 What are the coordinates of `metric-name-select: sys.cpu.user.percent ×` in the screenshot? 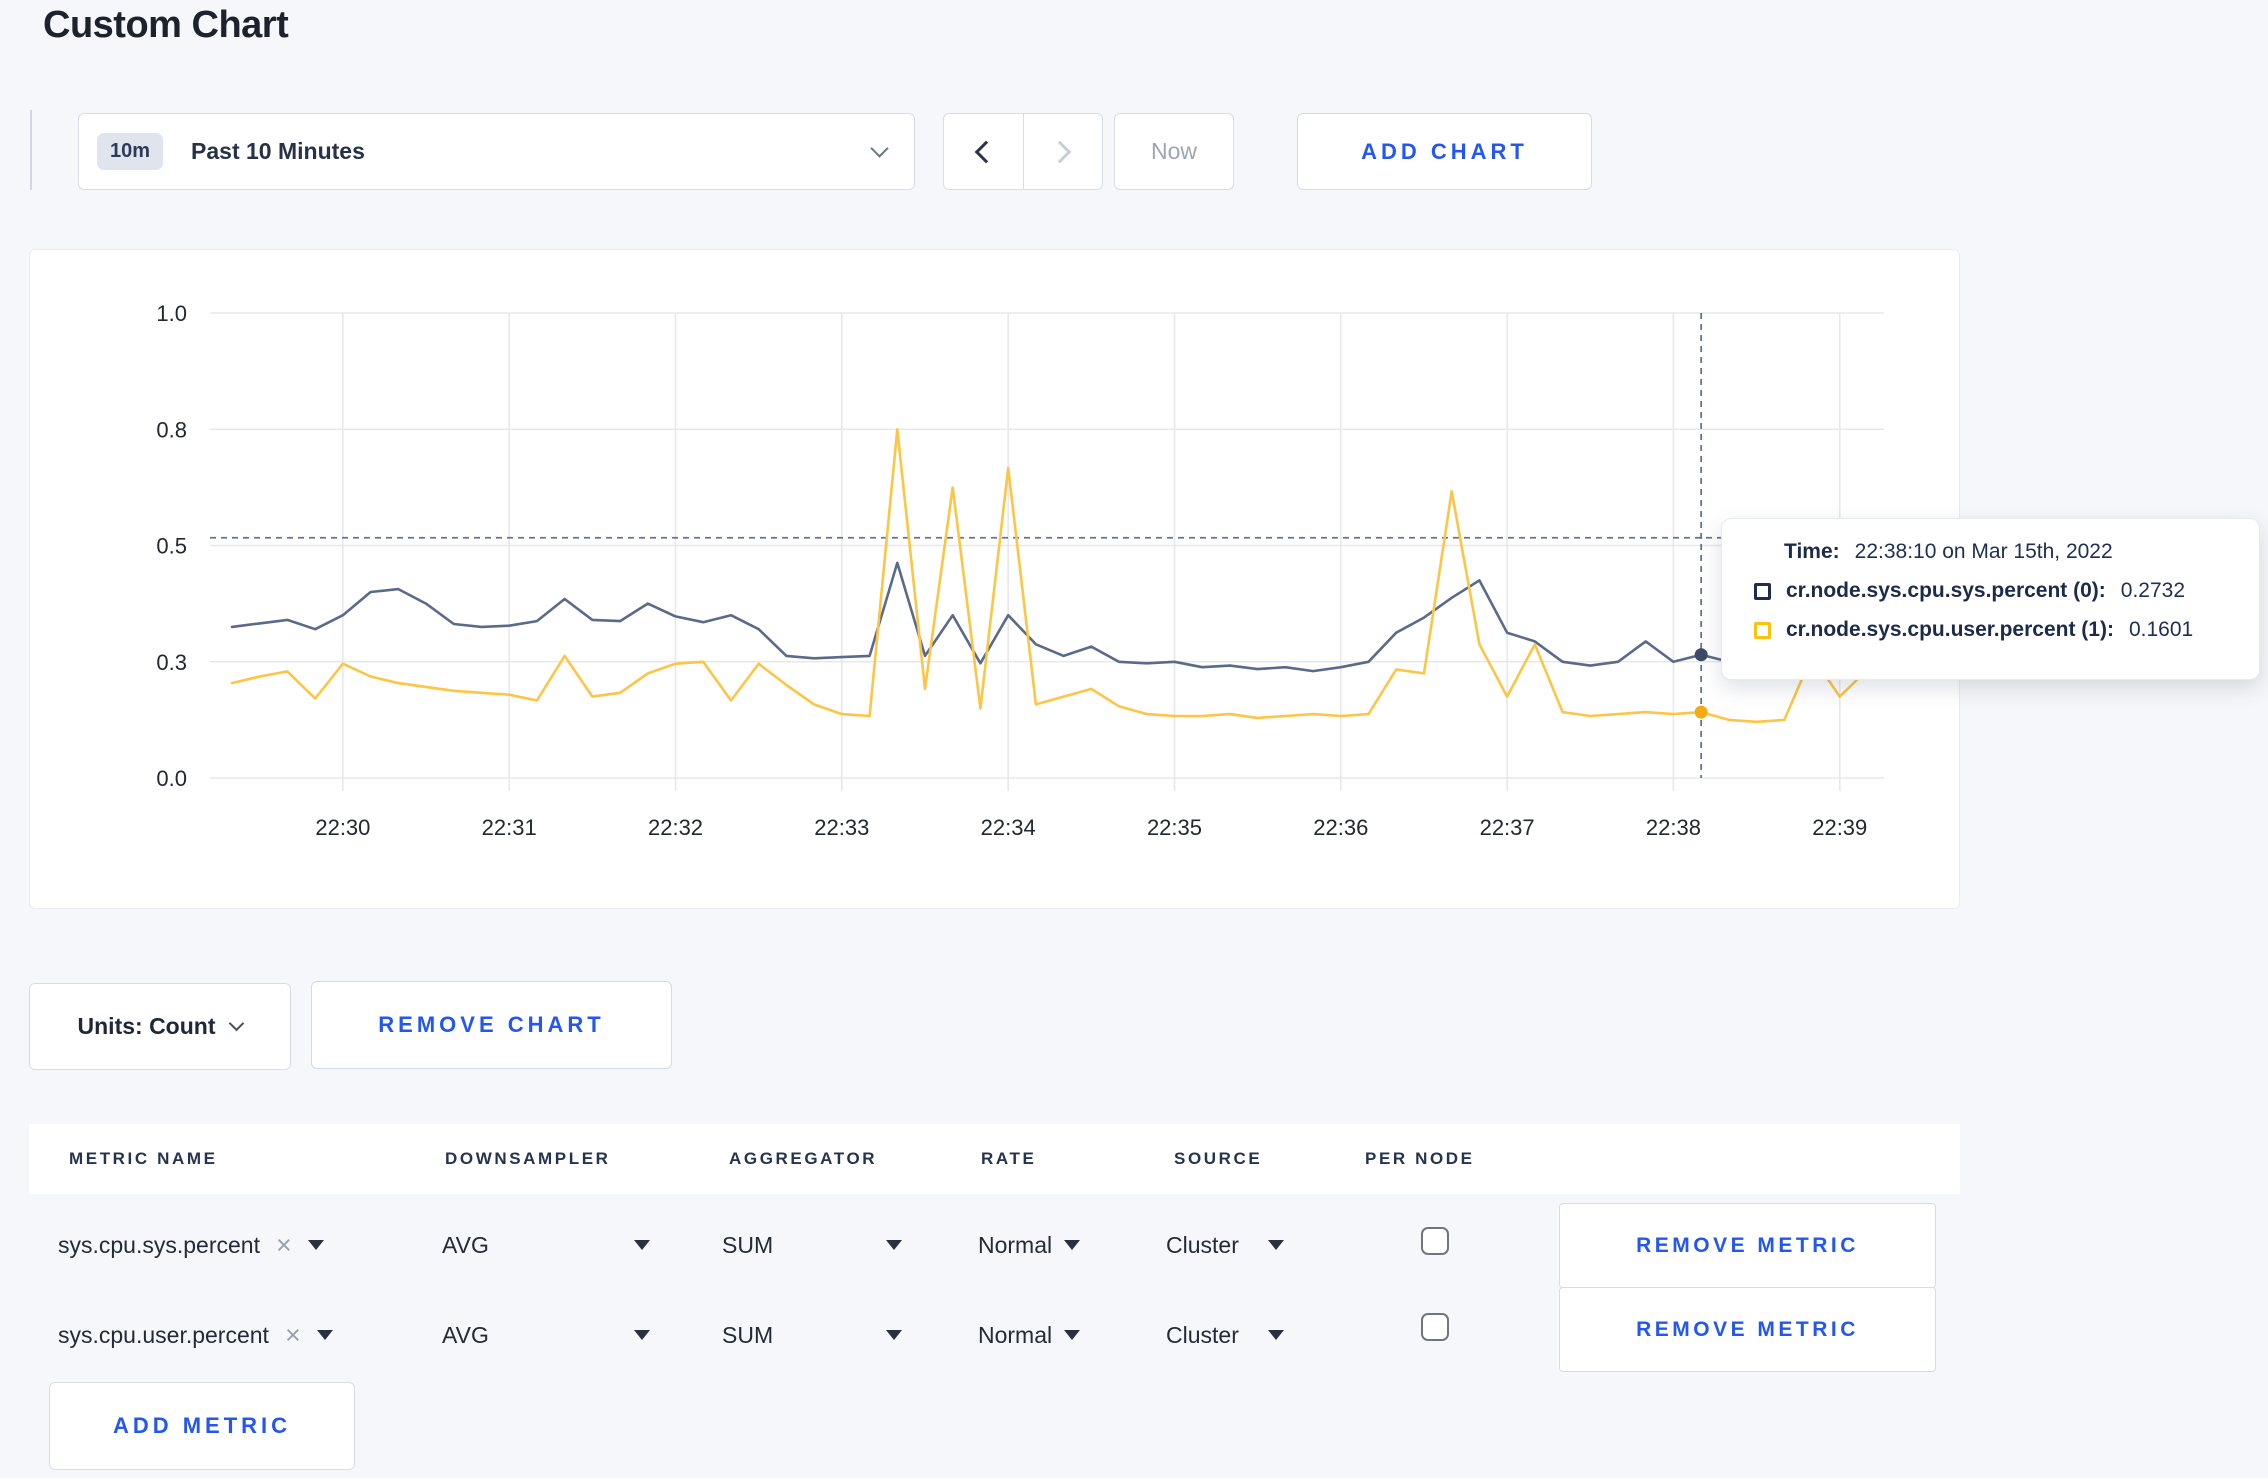 It's located at (195, 1335).